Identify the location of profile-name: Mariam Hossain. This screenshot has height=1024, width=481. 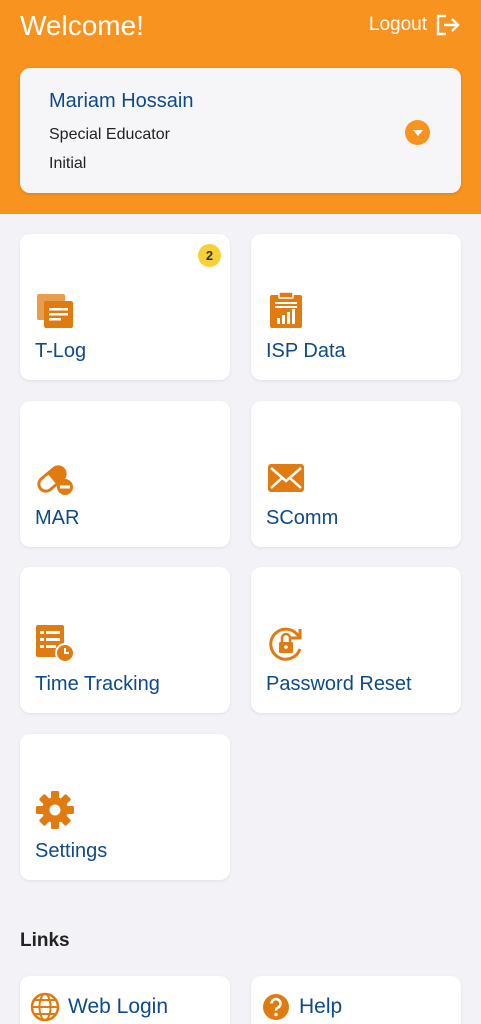
(121, 101).